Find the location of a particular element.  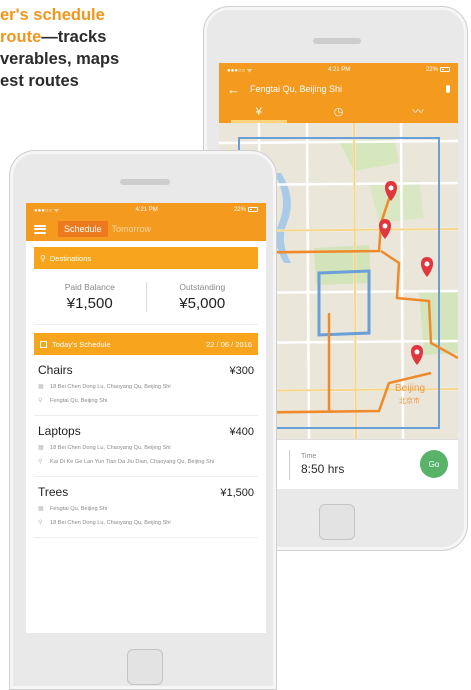

tab-route: 〰 is located at coordinates (418, 112).